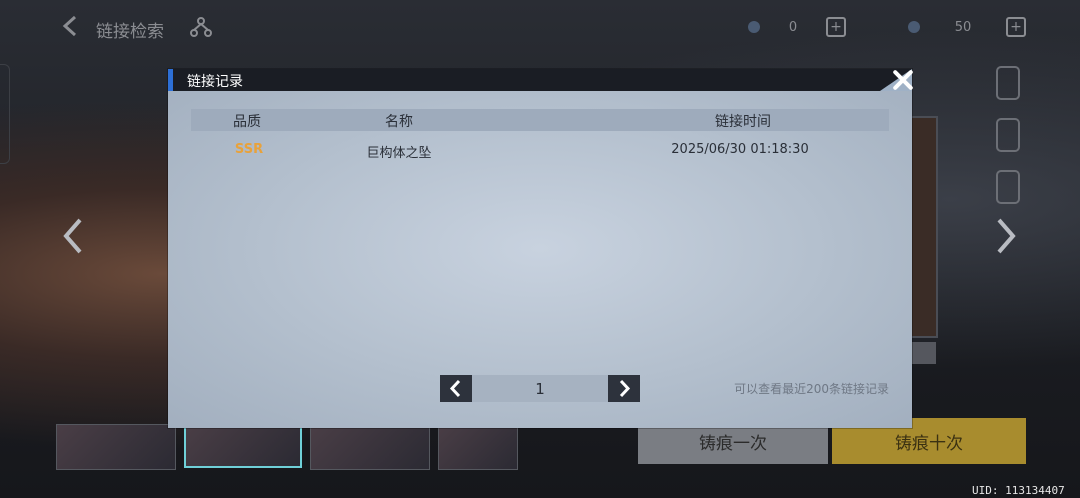  I want to click on row-name: 巨构体之坠, so click(399, 153).